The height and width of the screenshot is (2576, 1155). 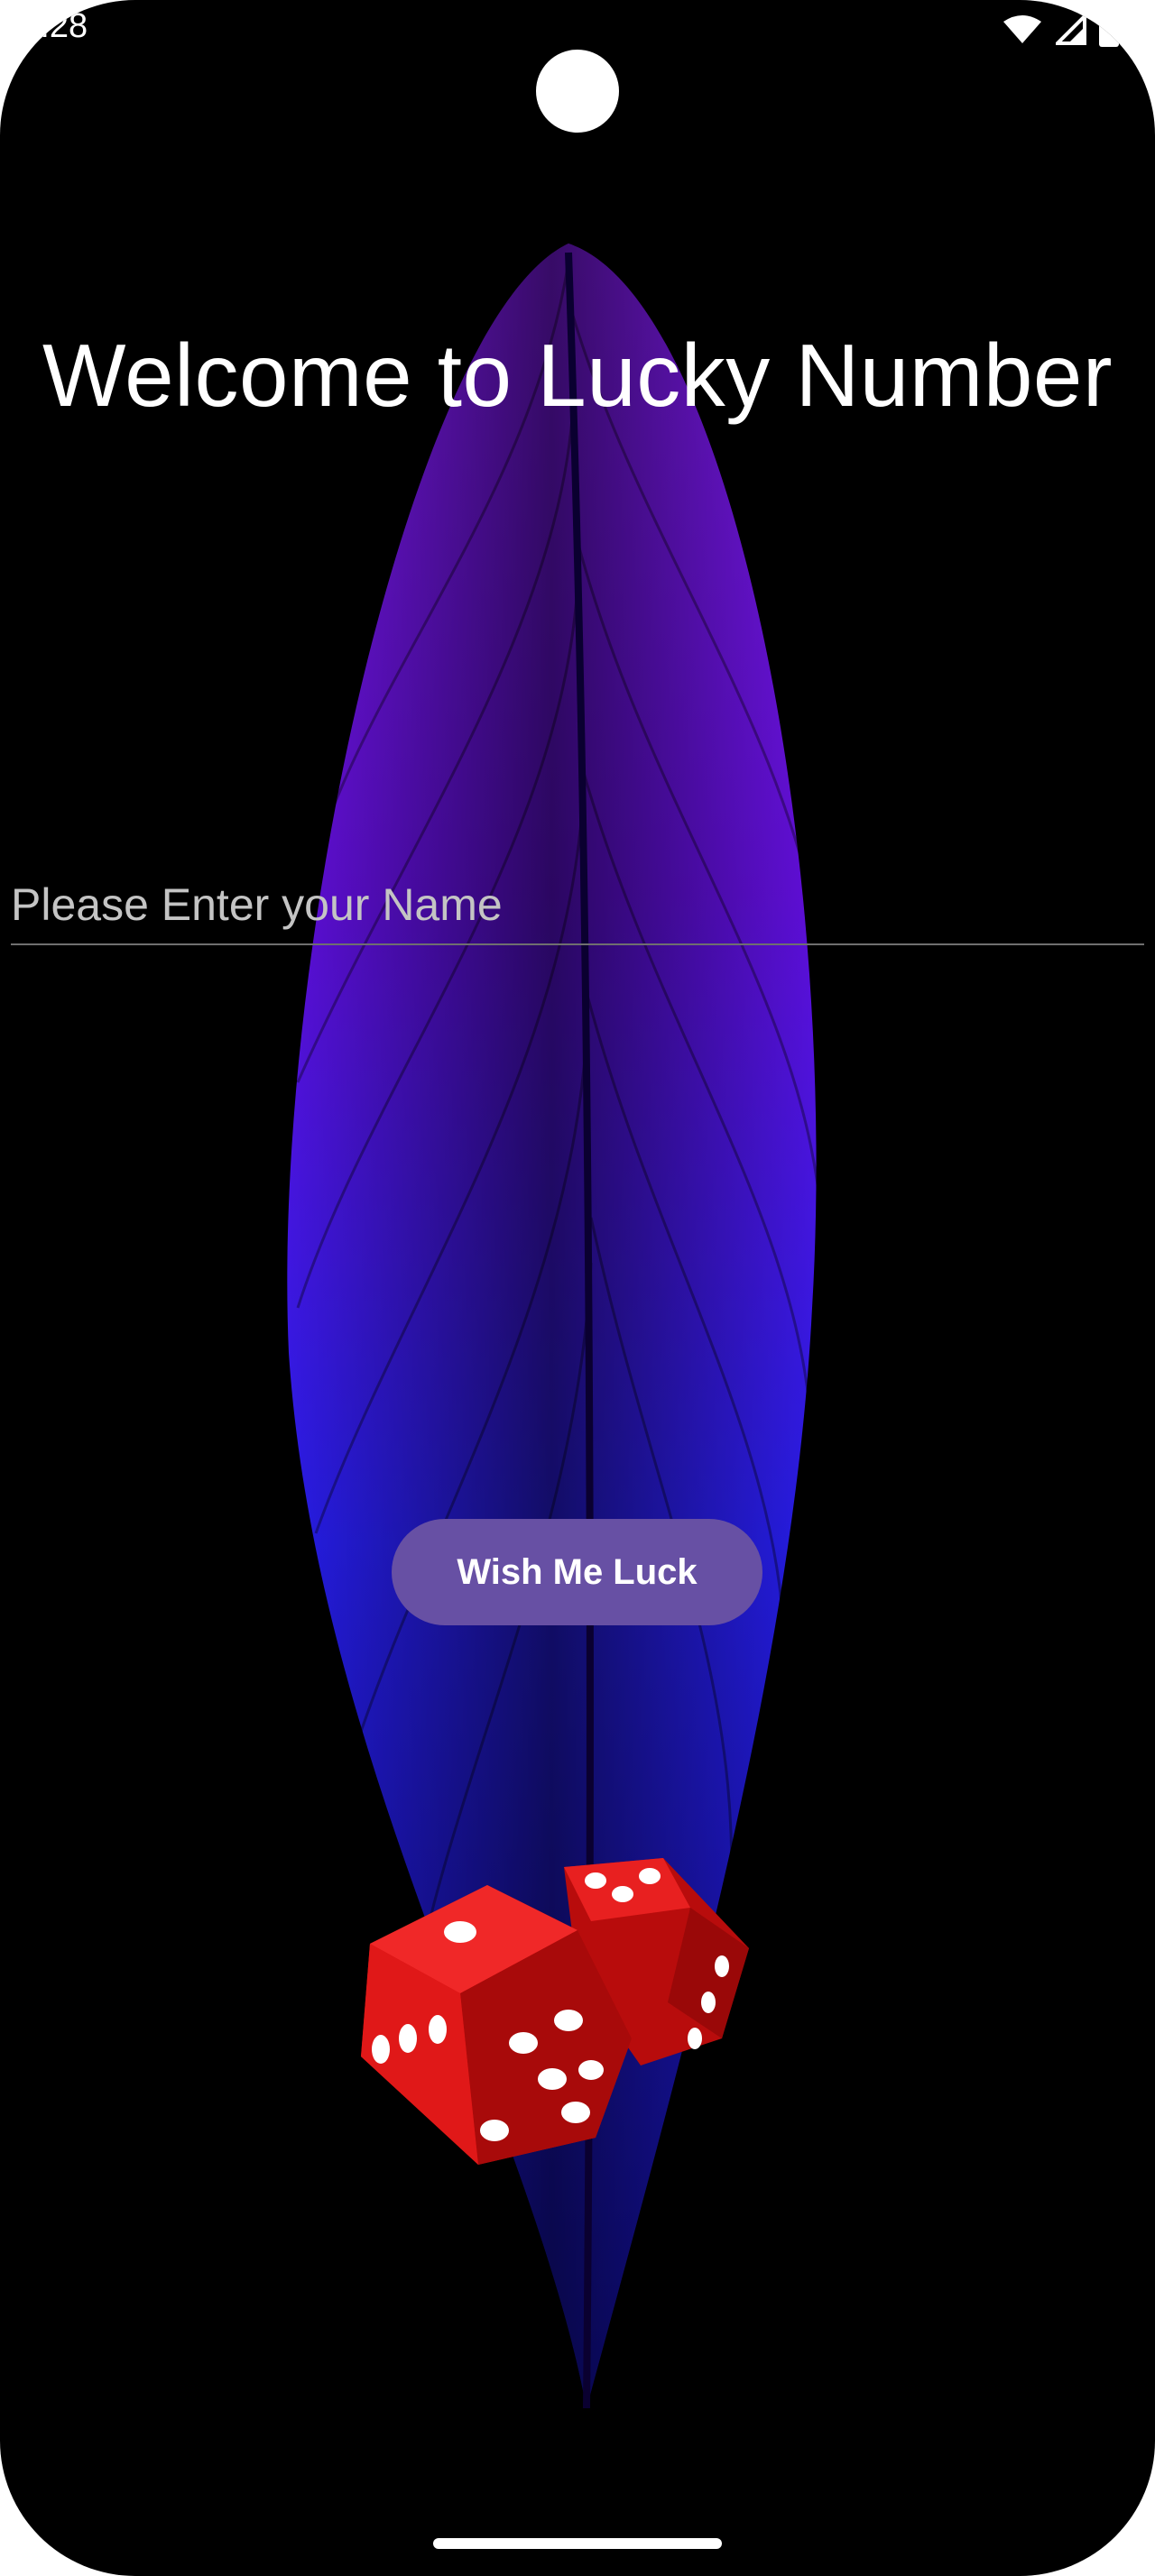 I want to click on camera-cutout, so click(x=577, y=91).